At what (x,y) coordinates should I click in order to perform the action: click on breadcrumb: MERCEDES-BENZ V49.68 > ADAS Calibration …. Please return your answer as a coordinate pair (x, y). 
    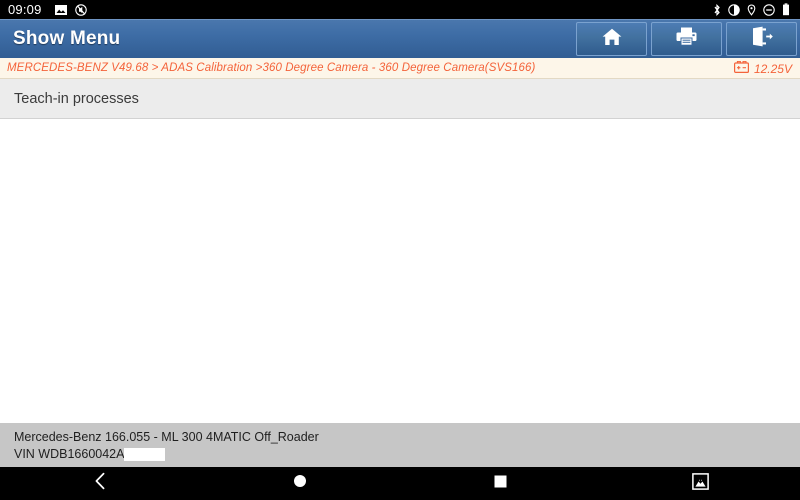
    Looking at the image, I should click on (271, 68).